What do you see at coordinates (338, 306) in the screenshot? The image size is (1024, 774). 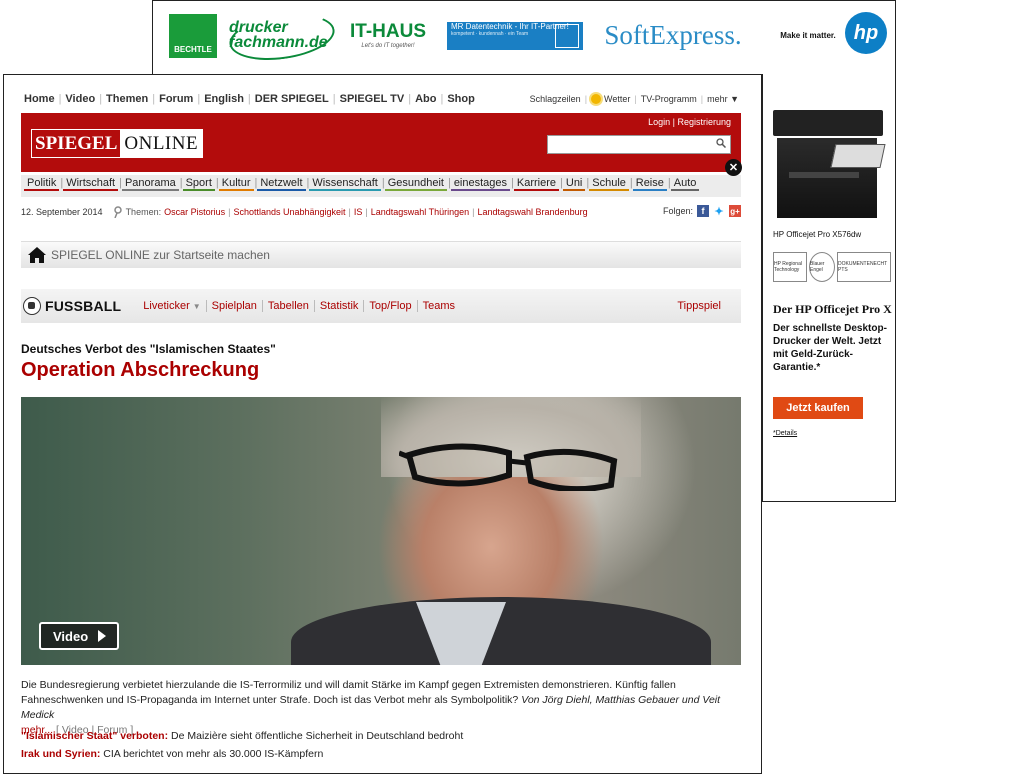 I see `statistik-link: Statistik` at bounding box center [338, 306].